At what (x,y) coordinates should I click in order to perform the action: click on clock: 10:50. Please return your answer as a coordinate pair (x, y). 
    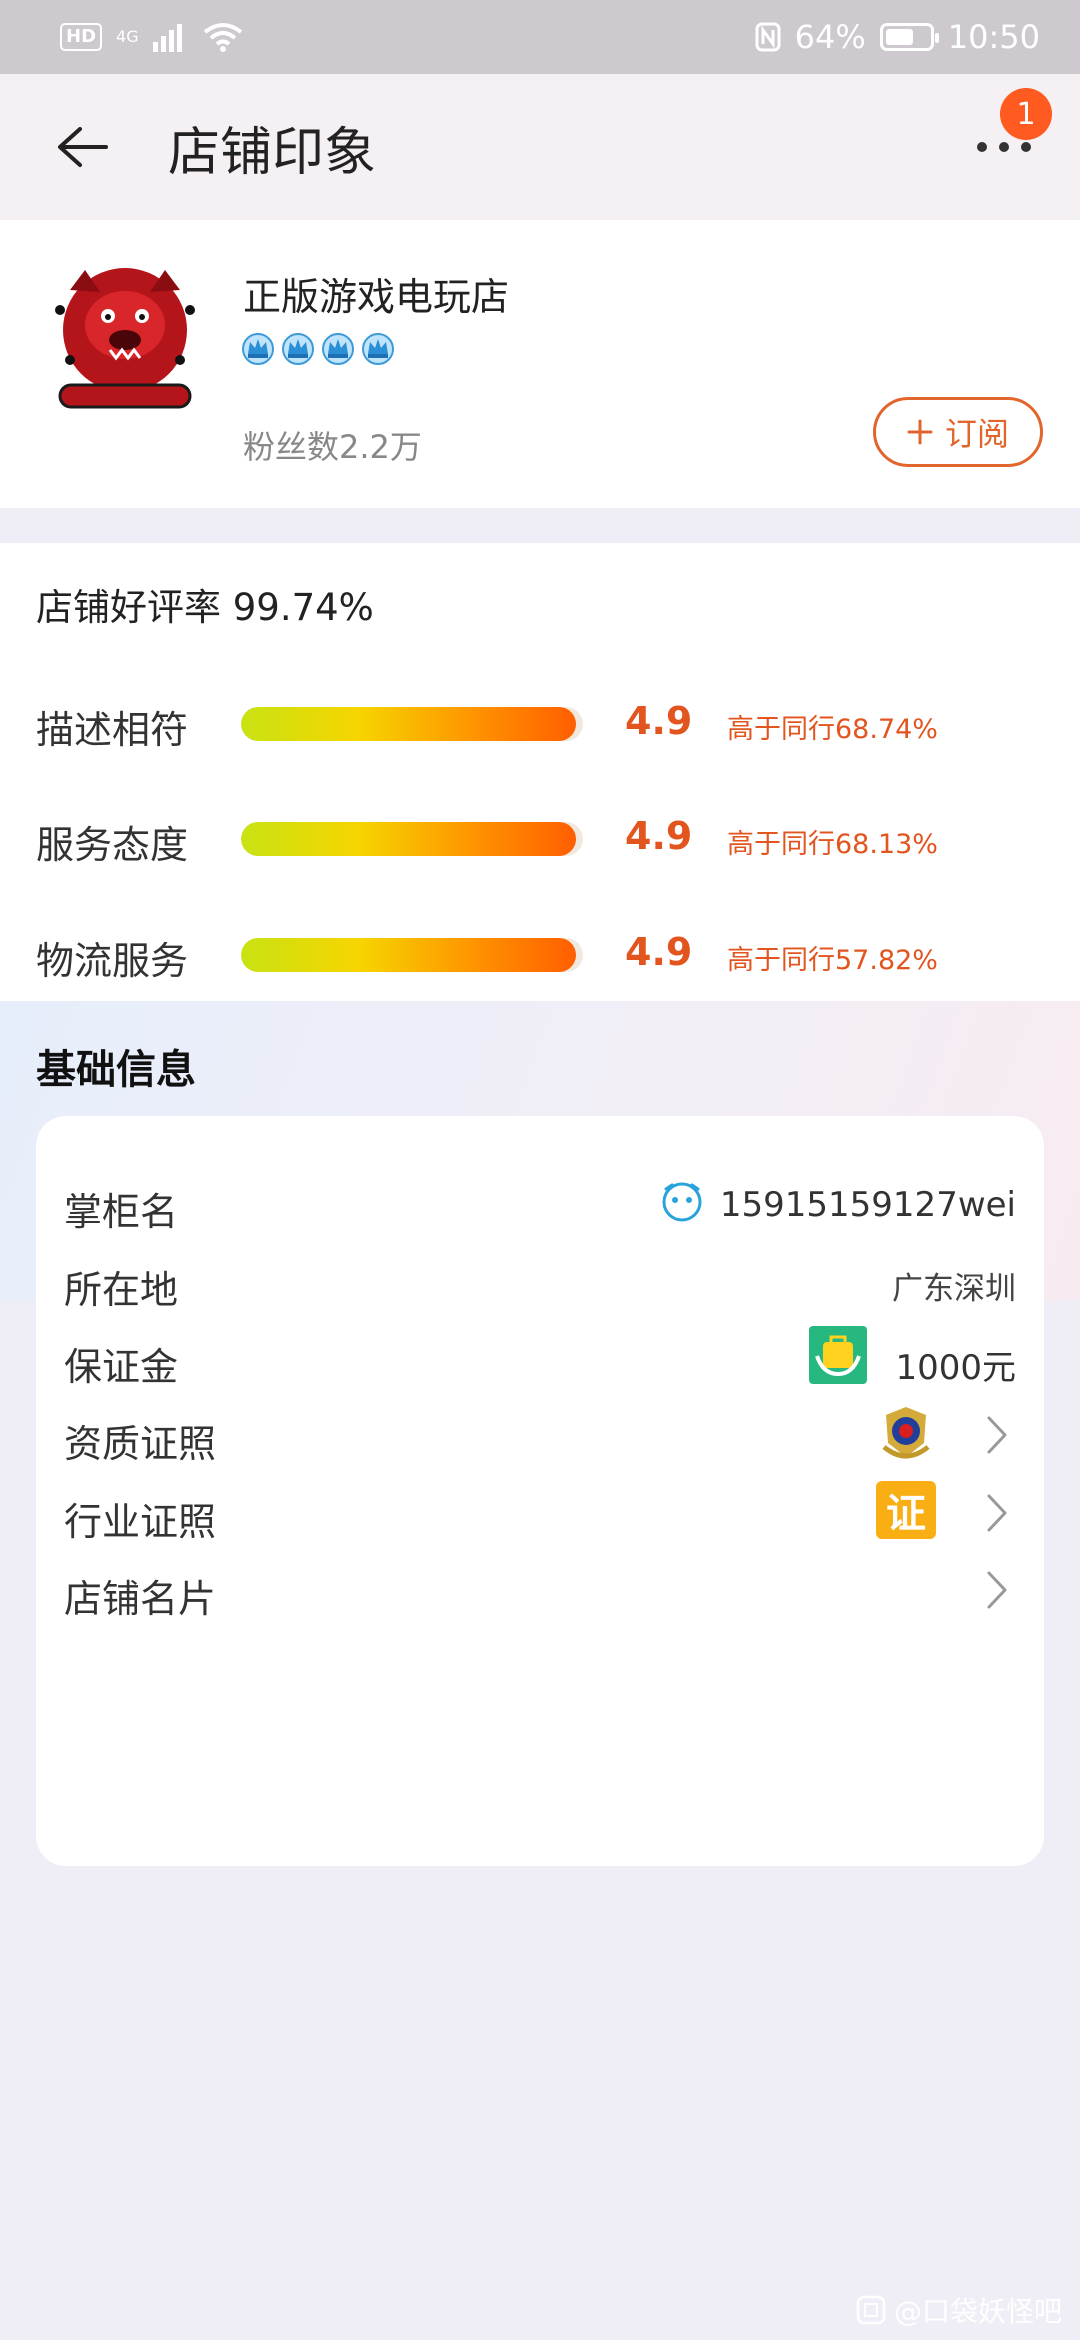
    Looking at the image, I should click on (993, 37).